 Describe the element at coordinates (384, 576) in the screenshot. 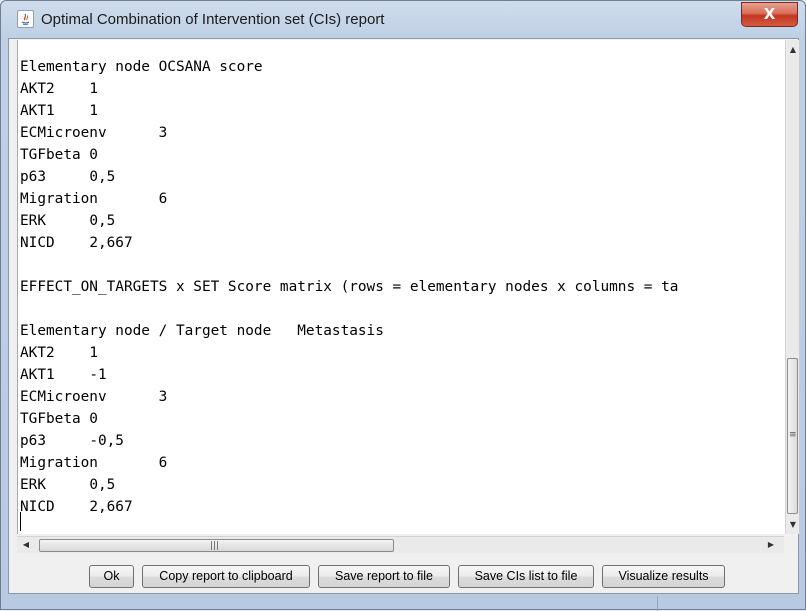

I see `save-report-button: Save report to file` at that location.